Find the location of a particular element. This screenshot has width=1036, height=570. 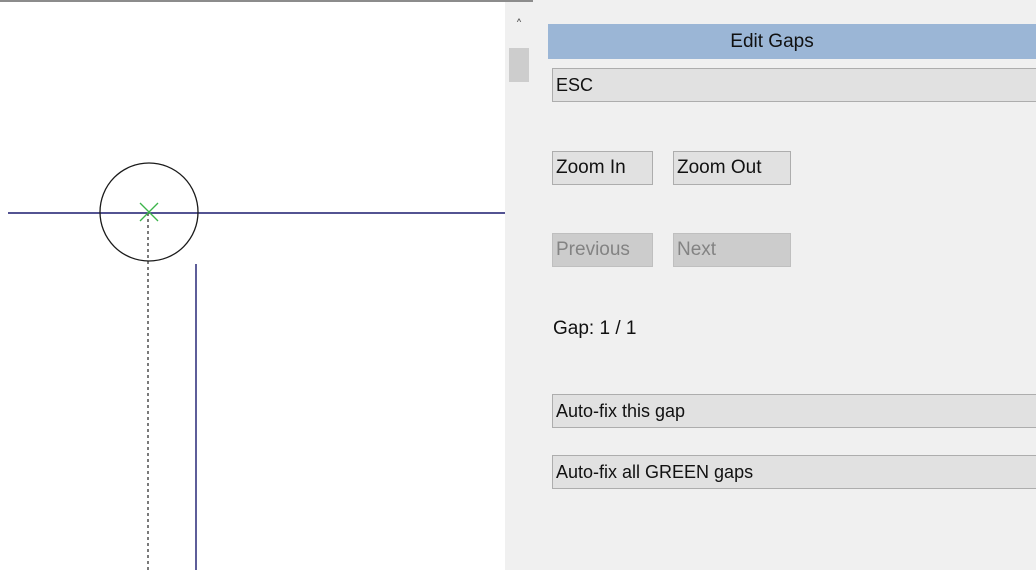

gap-counter: Gap: 1 / 1 is located at coordinates (595, 328).